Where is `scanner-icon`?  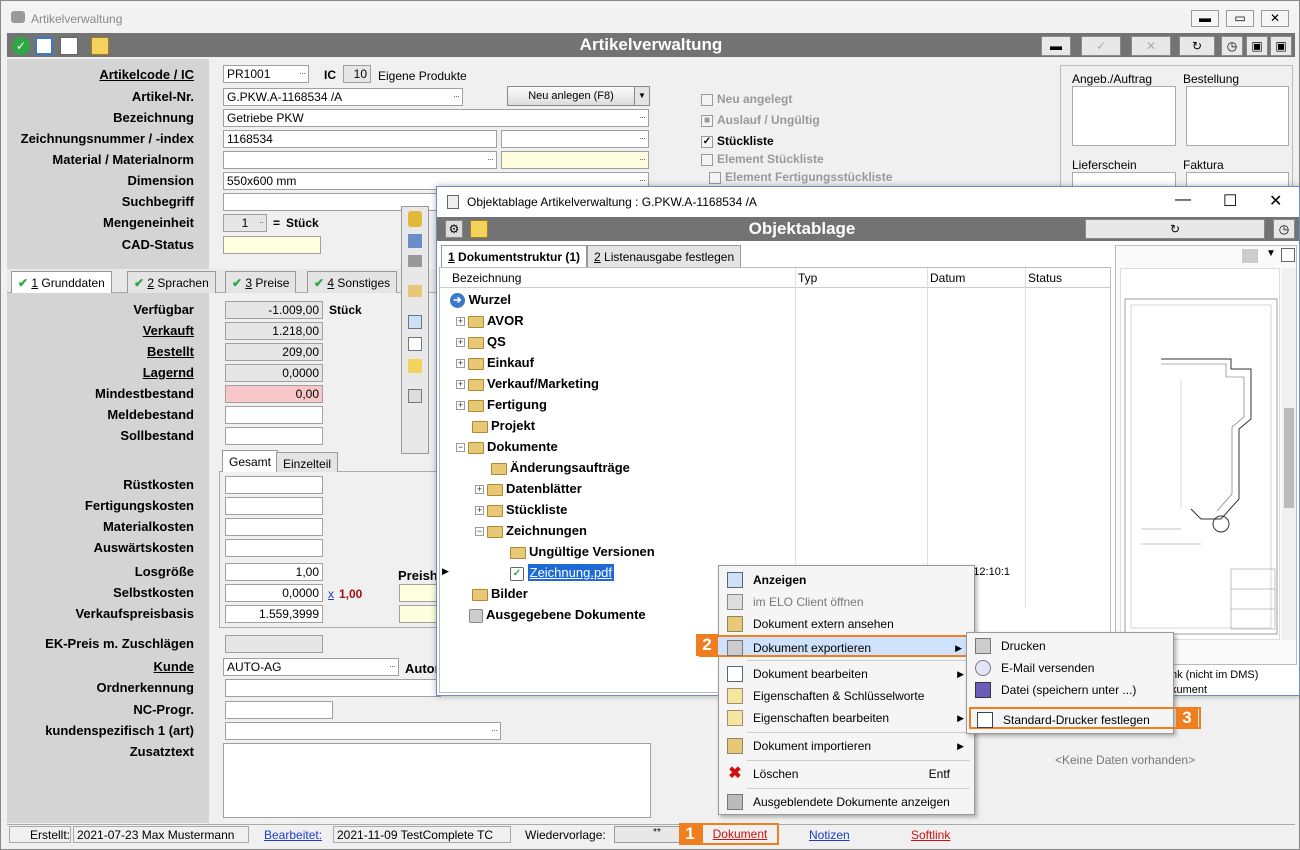 scanner-icon is located at coordinates (415, 261).